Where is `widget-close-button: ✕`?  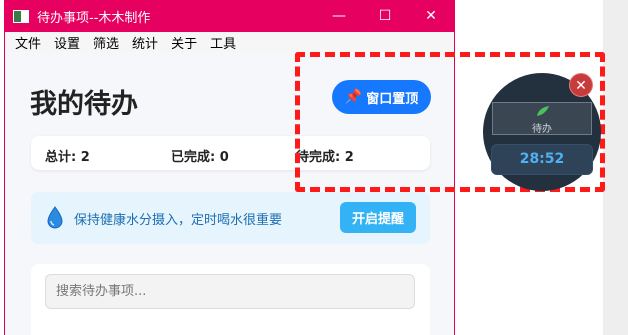 widget-close-button: ✕ is located at coordinates (581, 85).